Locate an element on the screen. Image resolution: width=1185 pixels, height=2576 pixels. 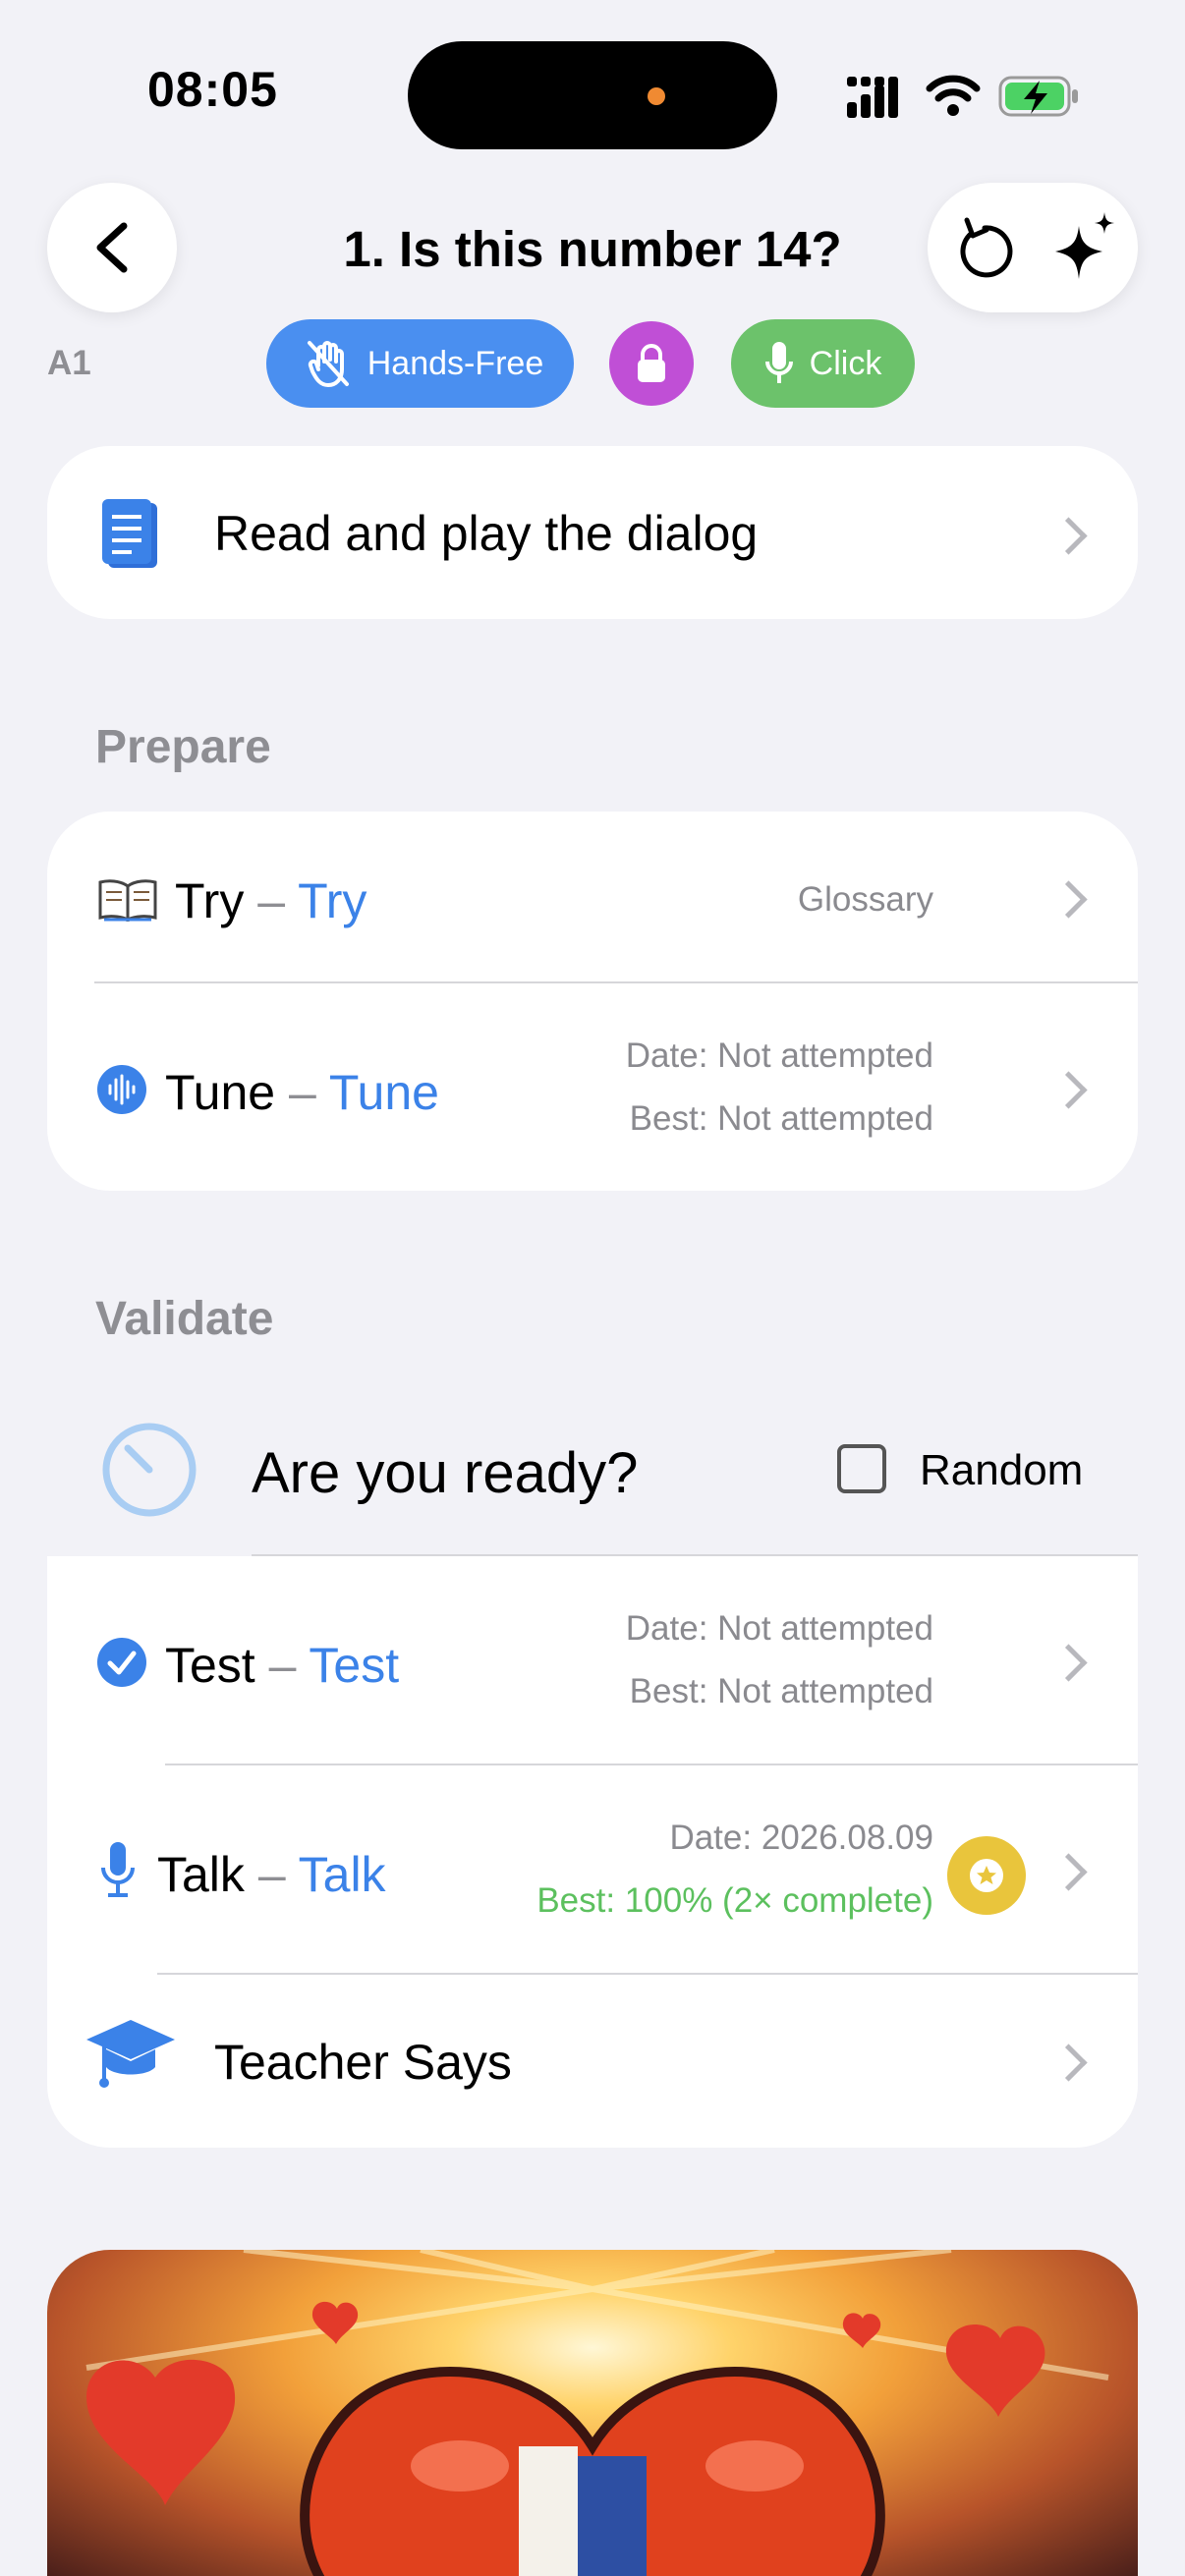
document-icon is located at coordinates (130, 533).